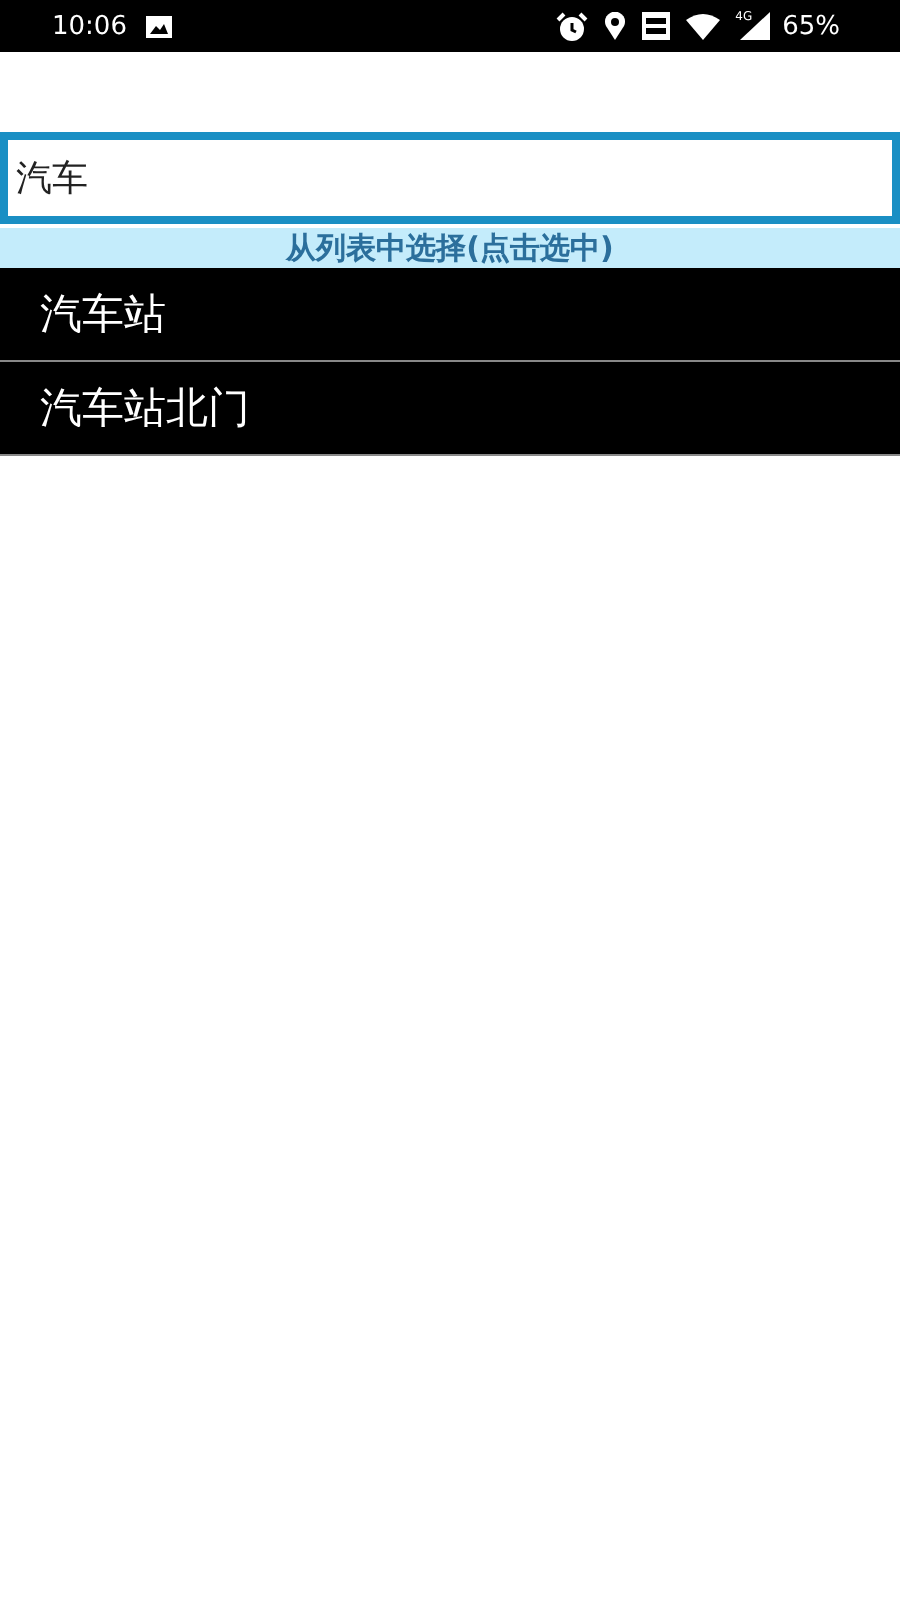 The image size is (900, 1600). Describe the element at coordinates (450, 315) in the screenshot. I see `list-item: 汽车站` at that location.